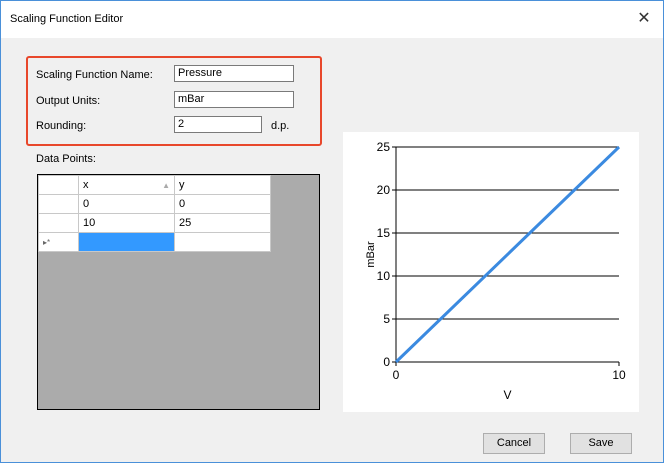 Image resolution: width=664 pixels, height=463 pixels. Describe the element at coordinates (68, 101) in the screenshot. I see `units-label: Output Units:` at that location.